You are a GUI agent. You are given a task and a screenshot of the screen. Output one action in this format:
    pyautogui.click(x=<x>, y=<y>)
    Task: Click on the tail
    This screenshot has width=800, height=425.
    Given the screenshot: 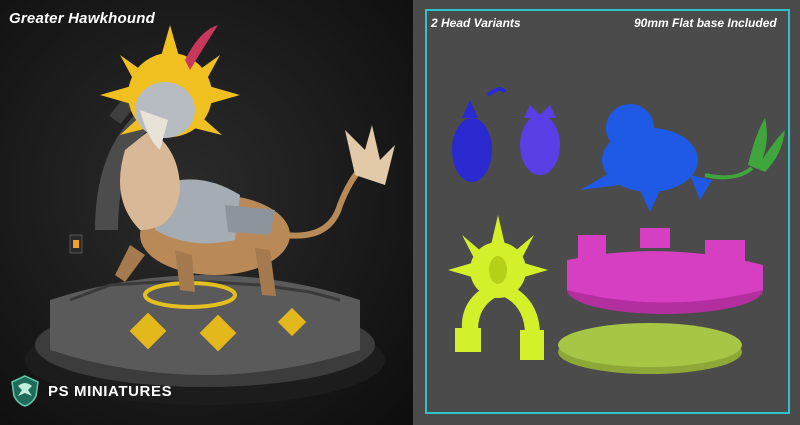 What is the action you would take?
    pyautogui.click(x=323, y=203)
    